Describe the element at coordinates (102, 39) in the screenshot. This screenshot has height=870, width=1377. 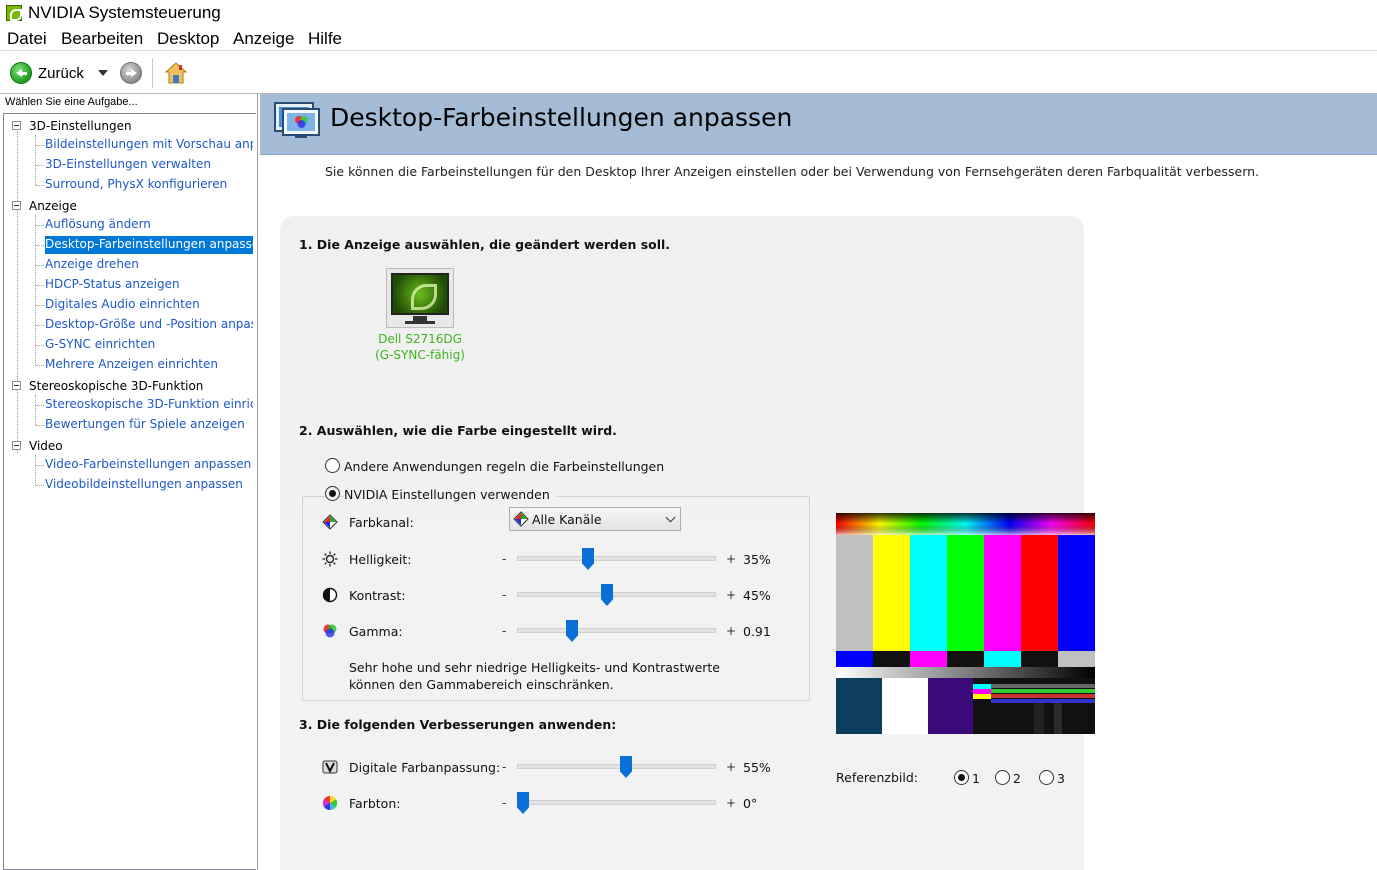
I see `menu-bearbeiten: Bearbeiten` at that location.